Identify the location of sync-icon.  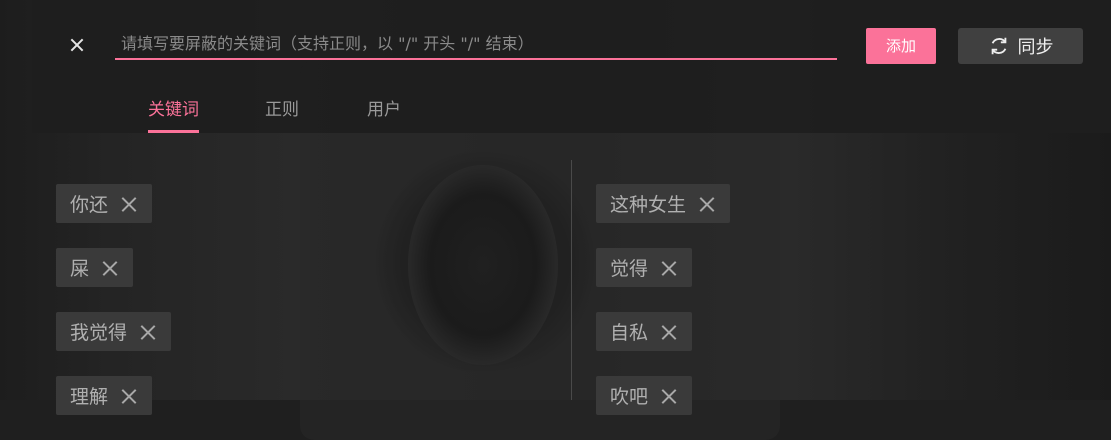
(998, 46).